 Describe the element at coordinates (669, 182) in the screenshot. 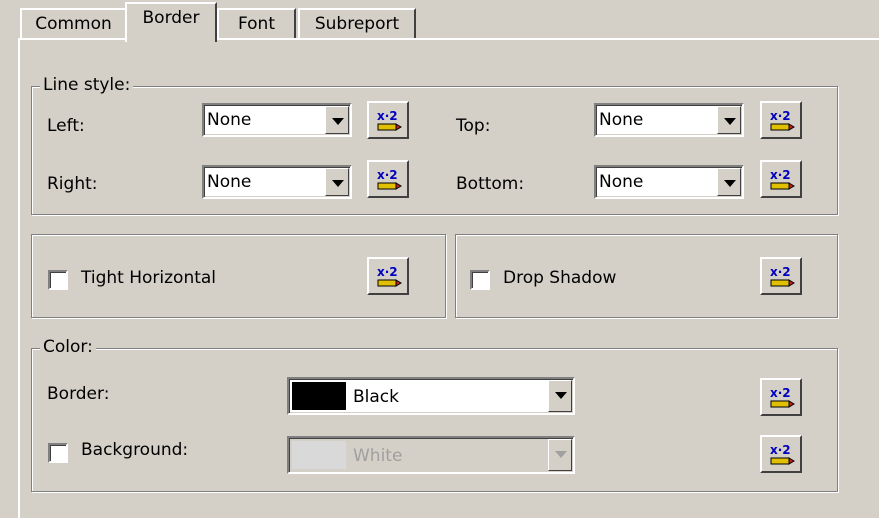

I see `bottom-style-select: None` at that location.